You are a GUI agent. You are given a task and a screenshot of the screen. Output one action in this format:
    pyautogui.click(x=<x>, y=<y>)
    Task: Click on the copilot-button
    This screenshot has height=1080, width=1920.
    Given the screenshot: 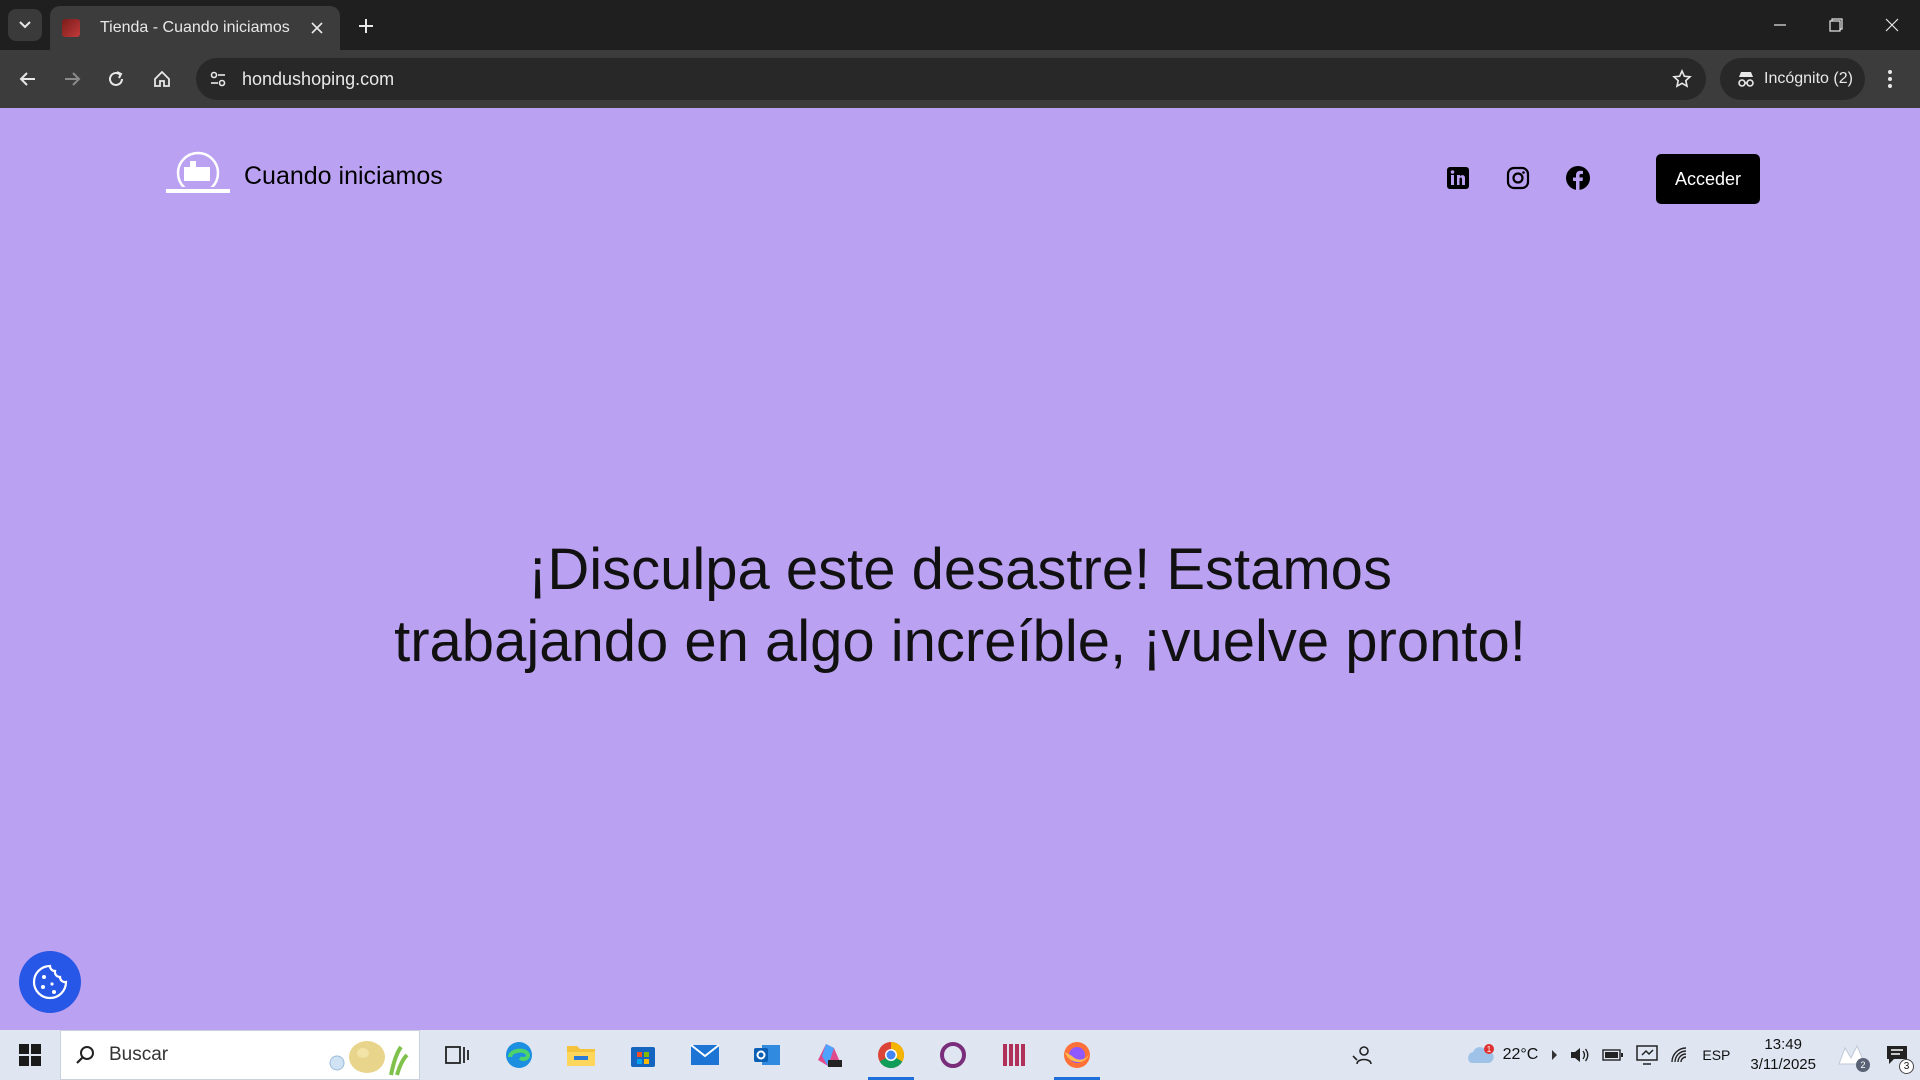 What is the action you would take?
    pyautogui.click(x=1362, y=1055)
    